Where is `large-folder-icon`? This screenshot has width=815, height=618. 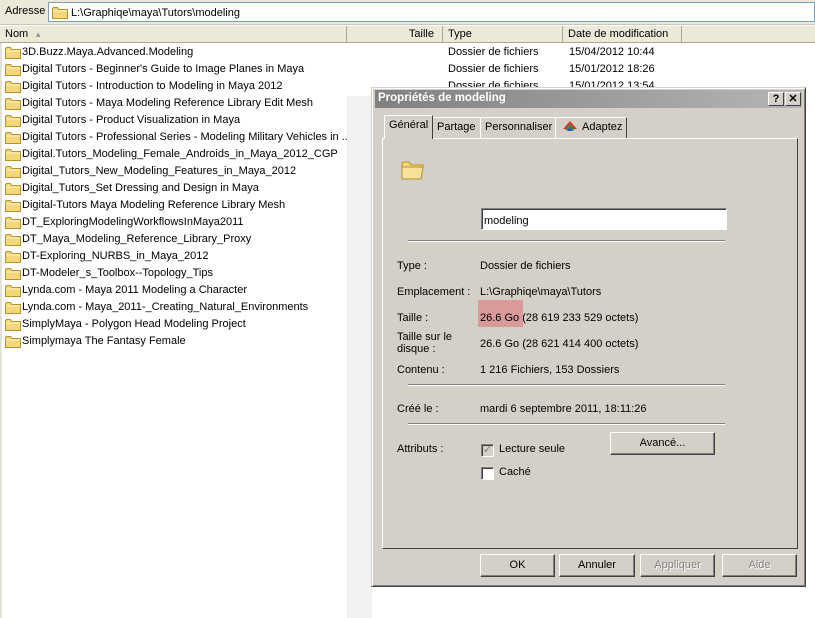
large-folder-icon is located at coordinates (412, 170).